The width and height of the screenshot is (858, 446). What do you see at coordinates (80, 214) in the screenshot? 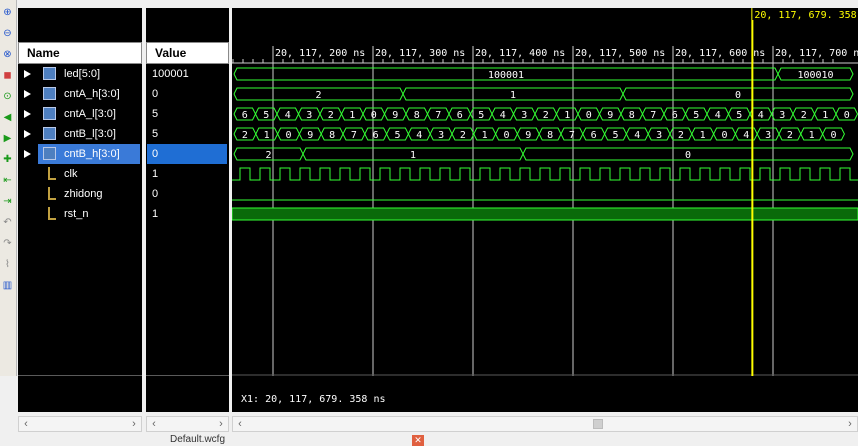
I see `signal-row: rst_n` at bounding box center [80, 214].